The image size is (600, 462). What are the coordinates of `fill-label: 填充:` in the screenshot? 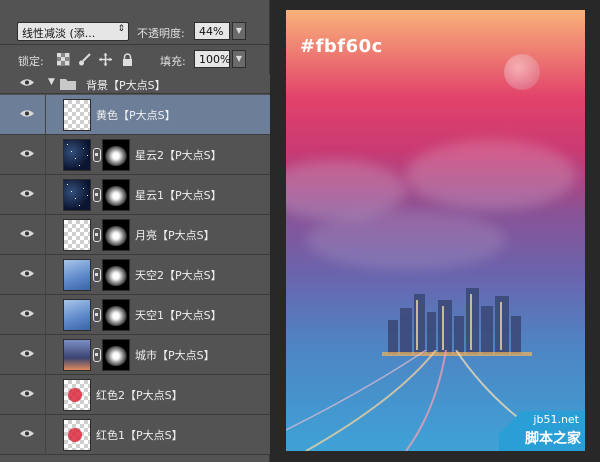 It's located at (173, 61).